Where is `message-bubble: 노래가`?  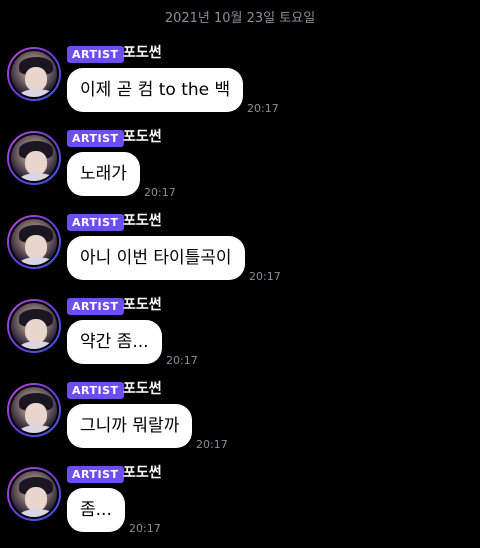 message-bubble: 노래가 is located at coordinates (103, 174).